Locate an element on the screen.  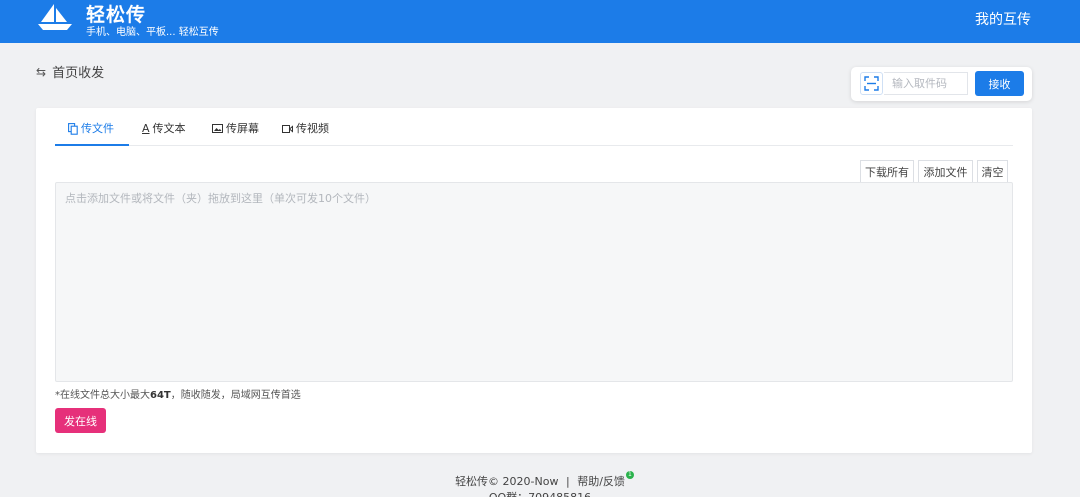
receive-panel: 接收 is located at coordinates (941, 84).